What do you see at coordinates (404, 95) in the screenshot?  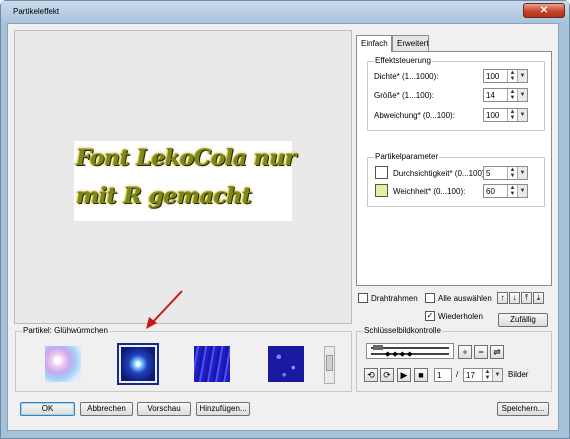 I see `groesse-label: Größe* (1...100):` at bounding box center [404, 95].